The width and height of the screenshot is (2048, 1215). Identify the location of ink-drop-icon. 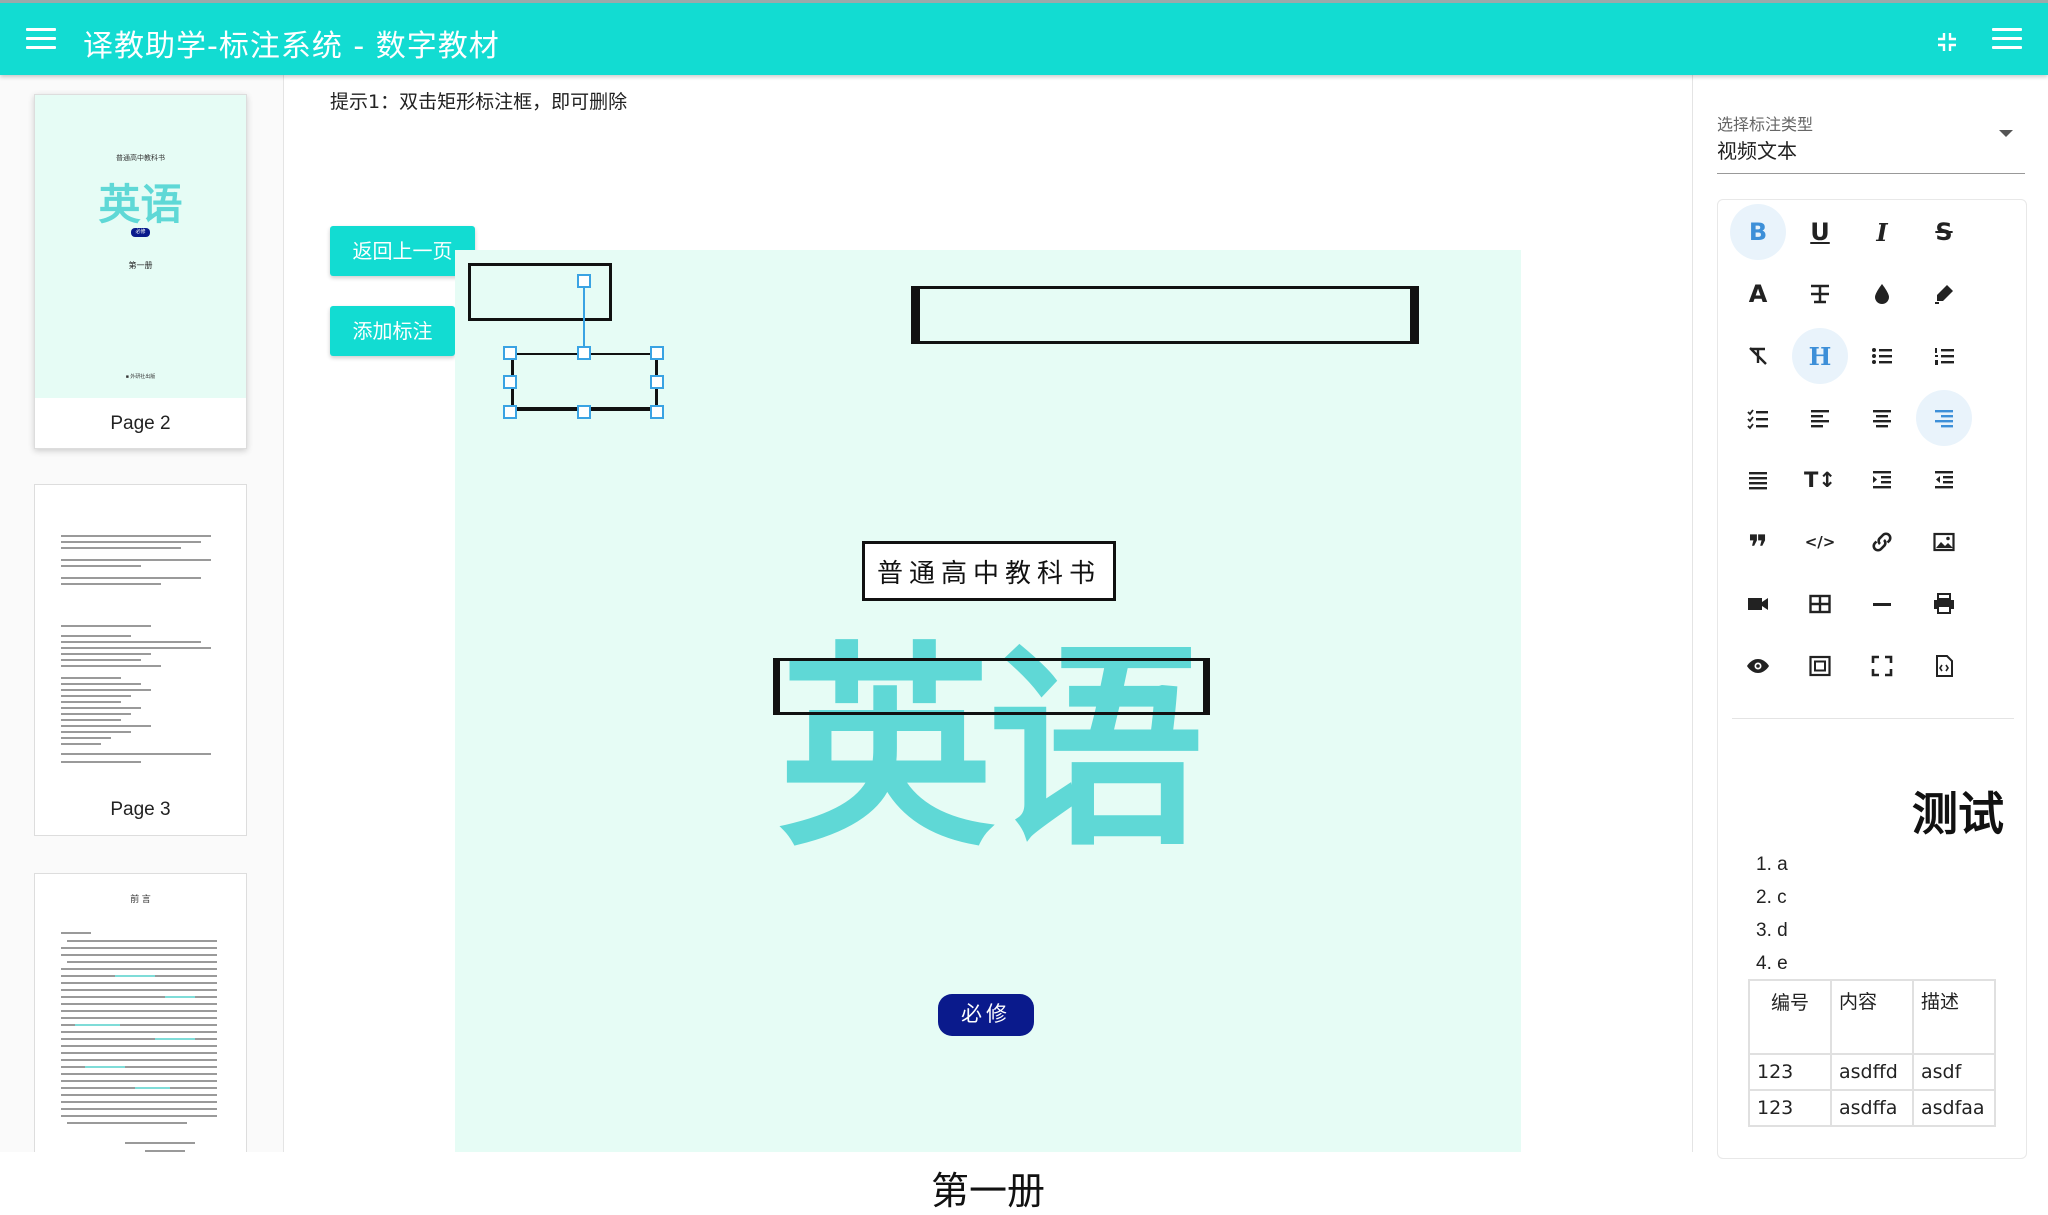
(1882, 294).